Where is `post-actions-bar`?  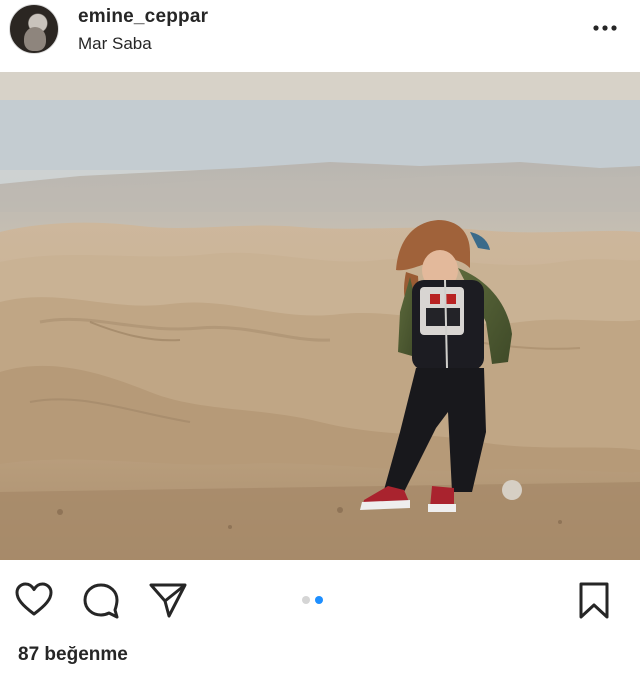
post-actions-bar is located at coordinates (320, 600).